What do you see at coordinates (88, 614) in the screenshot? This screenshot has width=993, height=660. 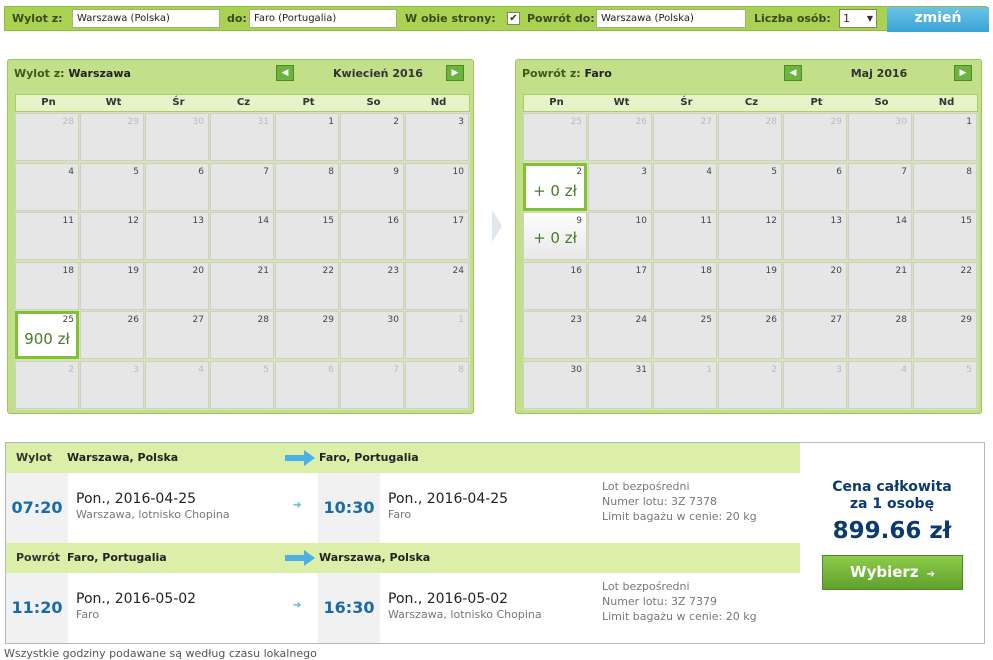 I see `departure-place: Faro` at bounding box center [88, 614].